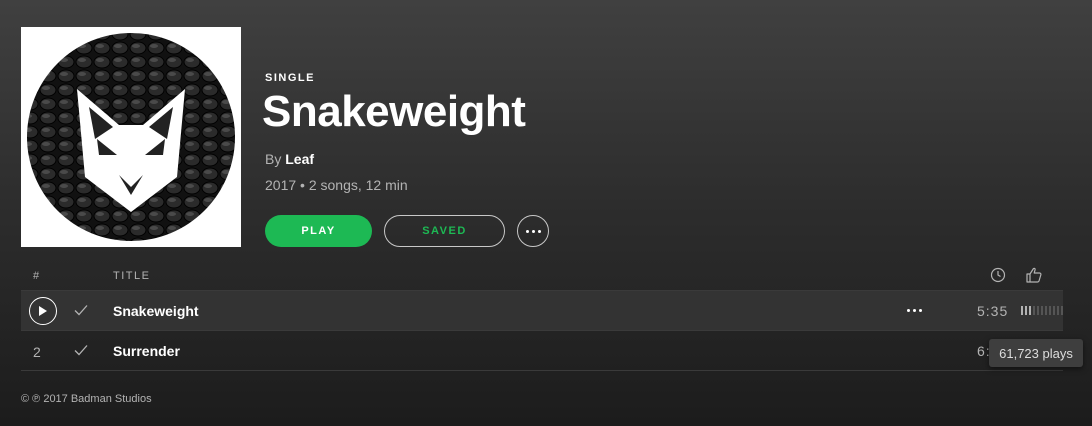 The image size is (1092, 426). What do you see at coordinates (914, 310) in the screenshot?
I see `track-more-icon` at bounding box center [914, 310].